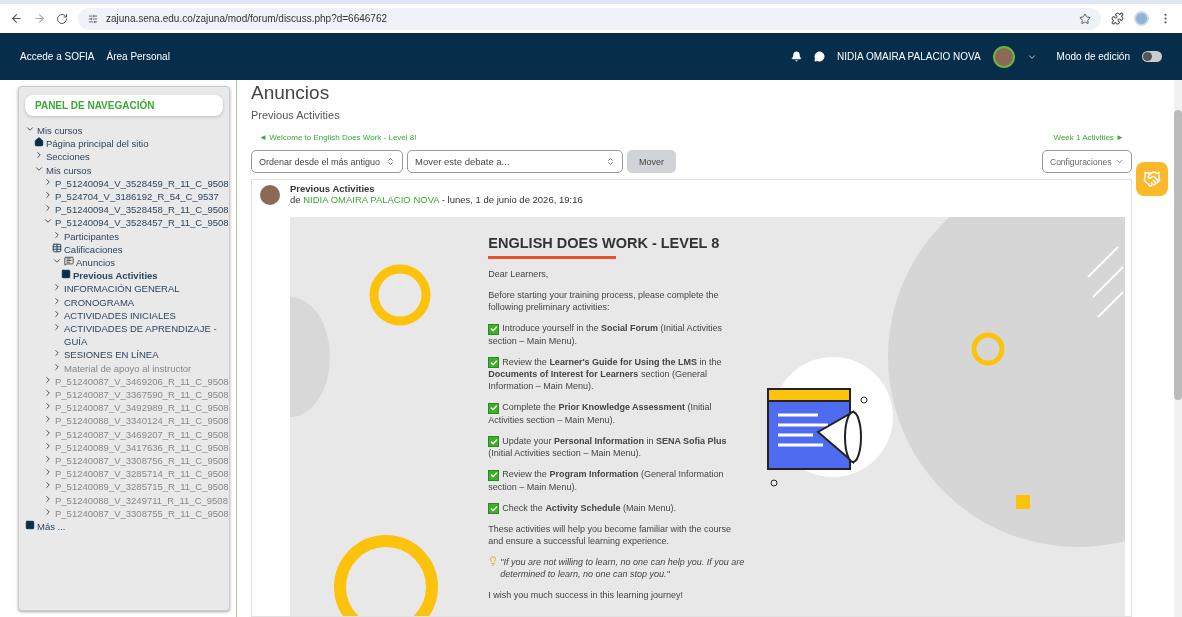 The width and height of the screenshot is (1182, 617). What do you see at coordinates (120, 315) in the screenshot?
I see `tree-item: ACTIVIDADES INICIALES` at bounding box center [120, 315].